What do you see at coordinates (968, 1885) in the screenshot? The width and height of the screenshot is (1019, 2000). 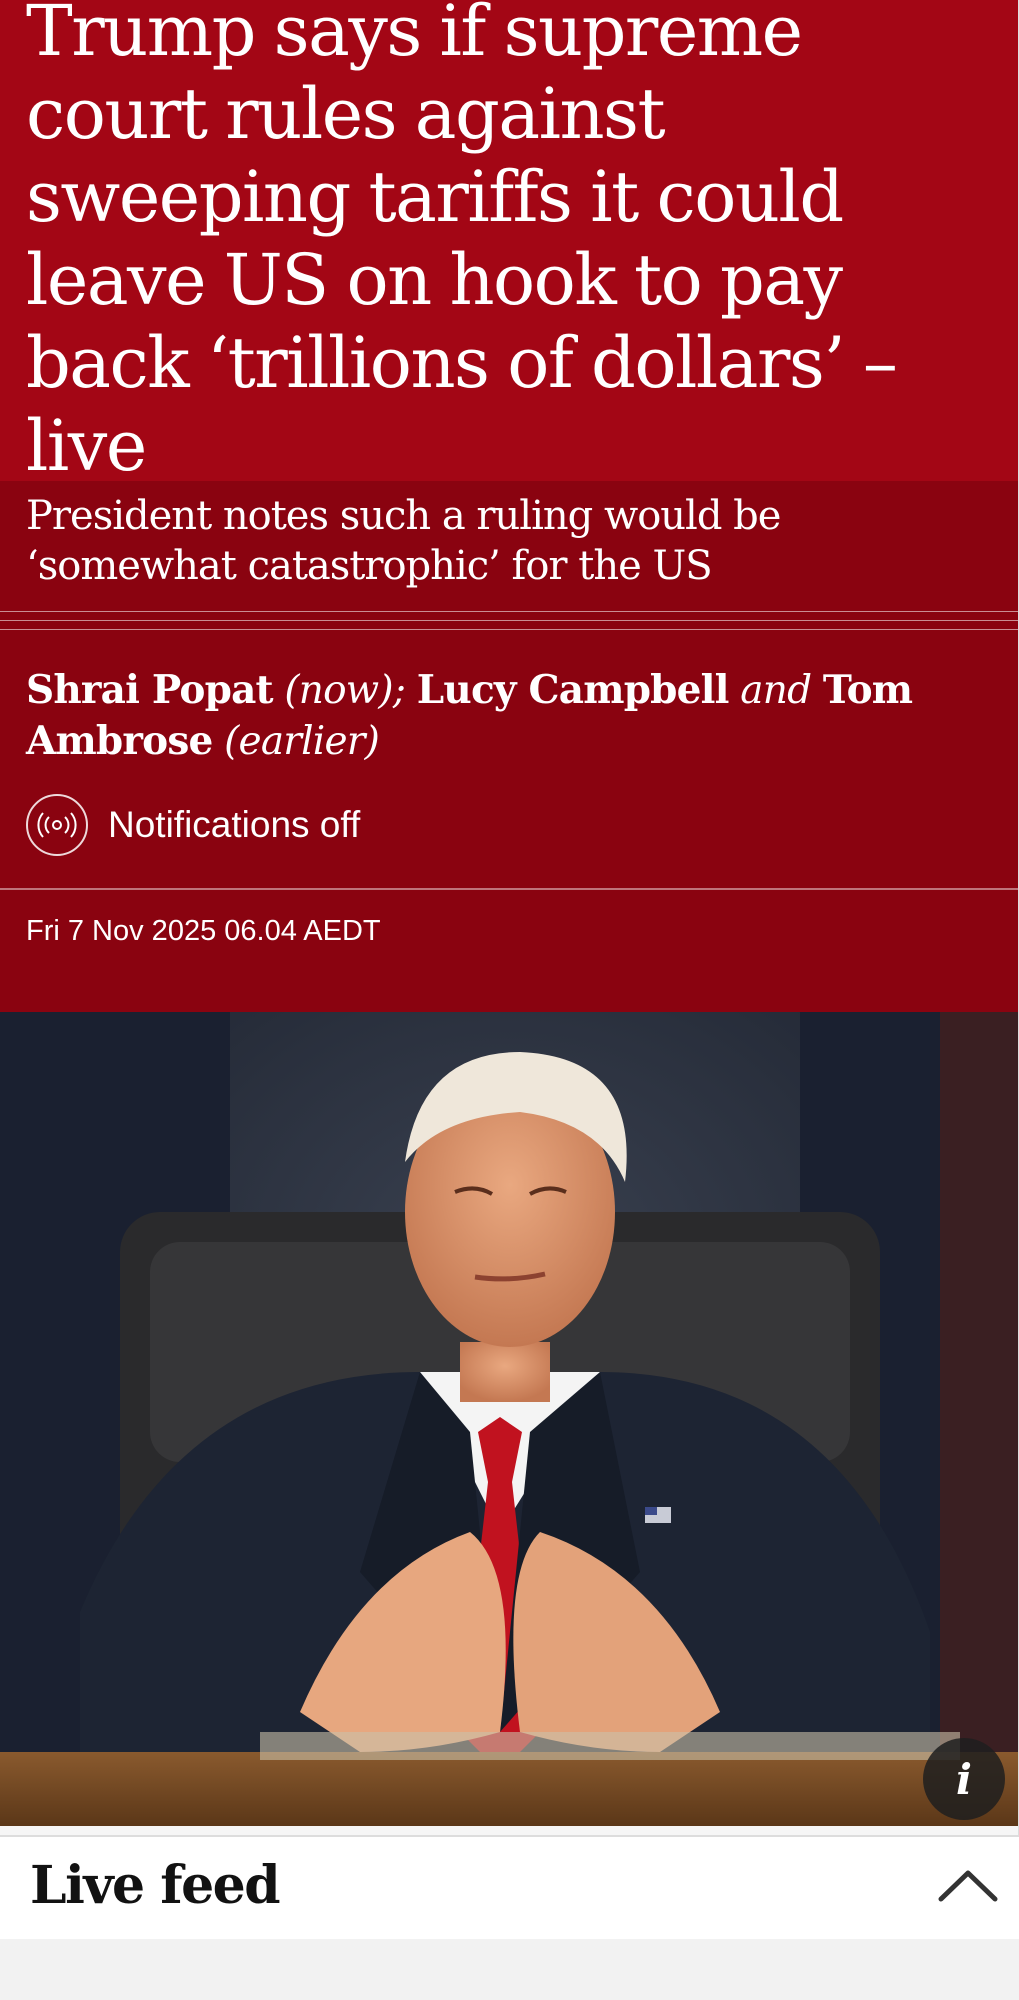 I see `chevron-up-icon` at bounding box center [968, 1885].